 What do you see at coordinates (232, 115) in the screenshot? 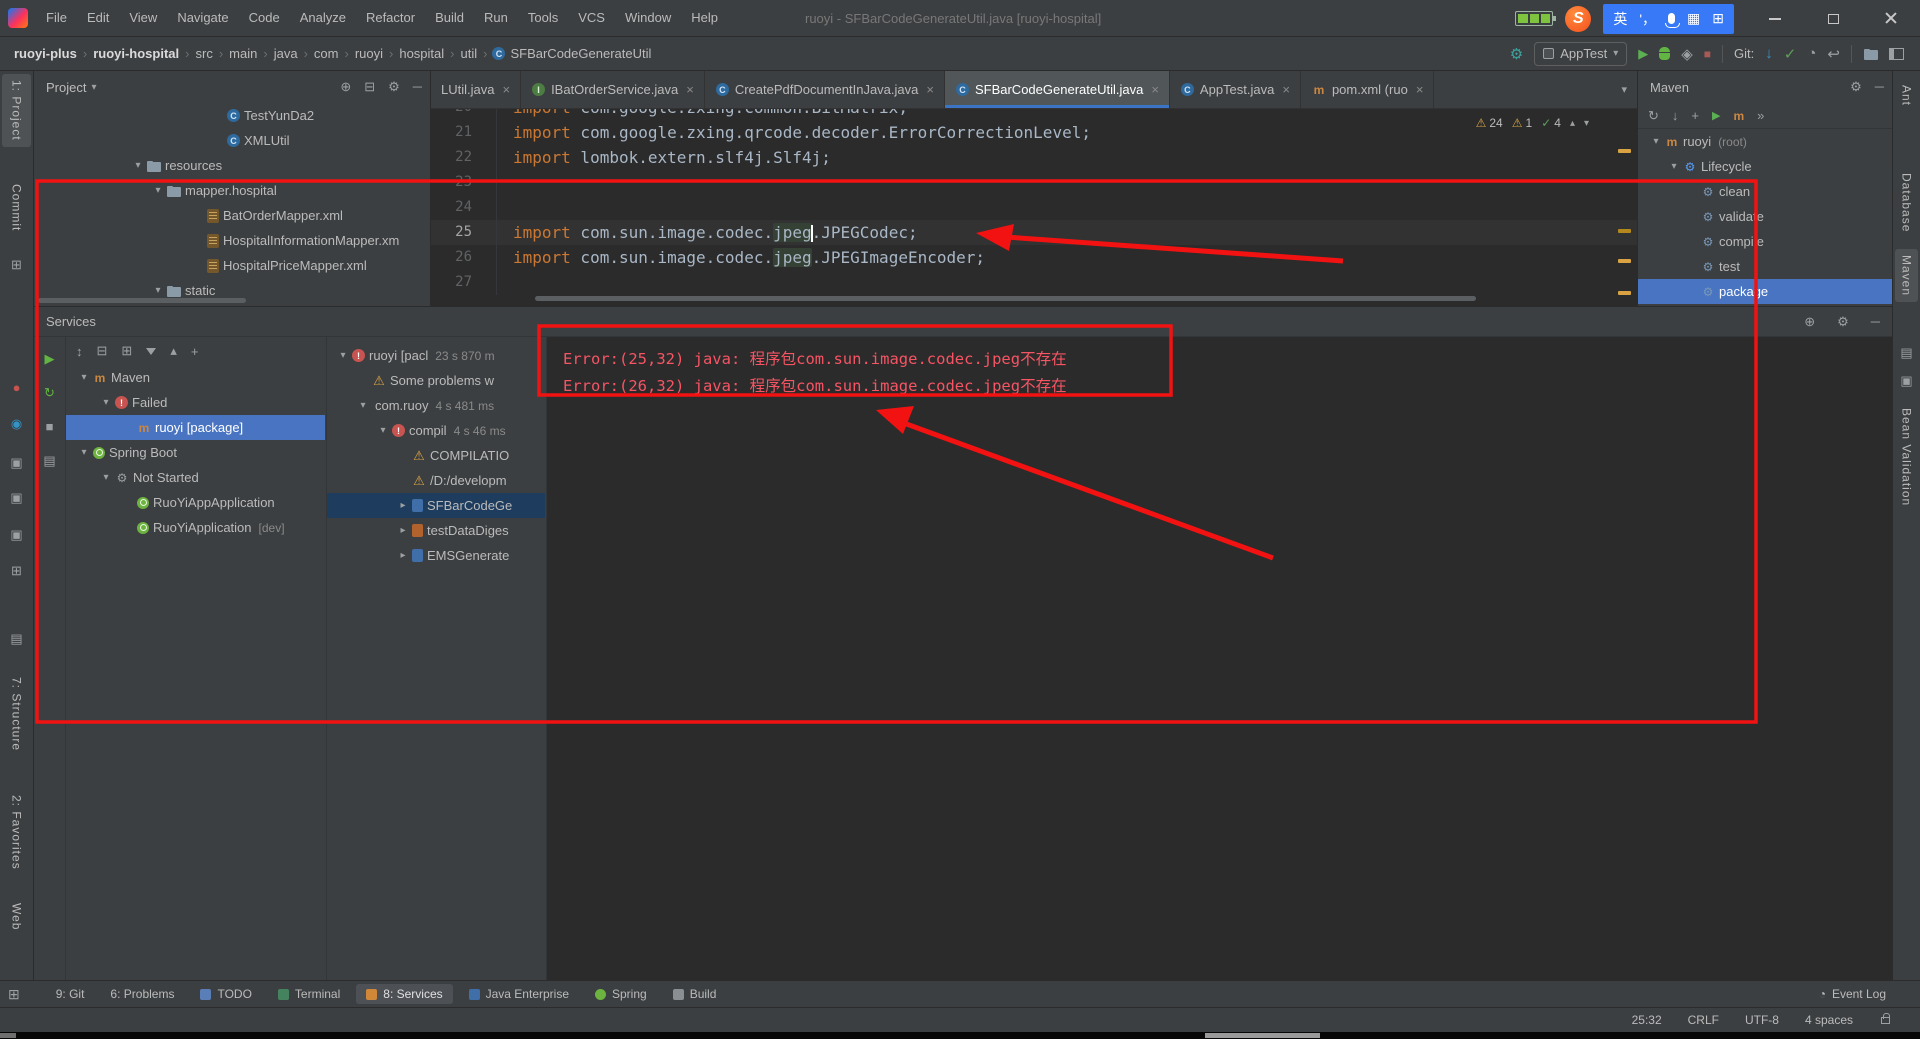
I see `project-tree-item: TestYunDa2` at bounding box center [232, 115].